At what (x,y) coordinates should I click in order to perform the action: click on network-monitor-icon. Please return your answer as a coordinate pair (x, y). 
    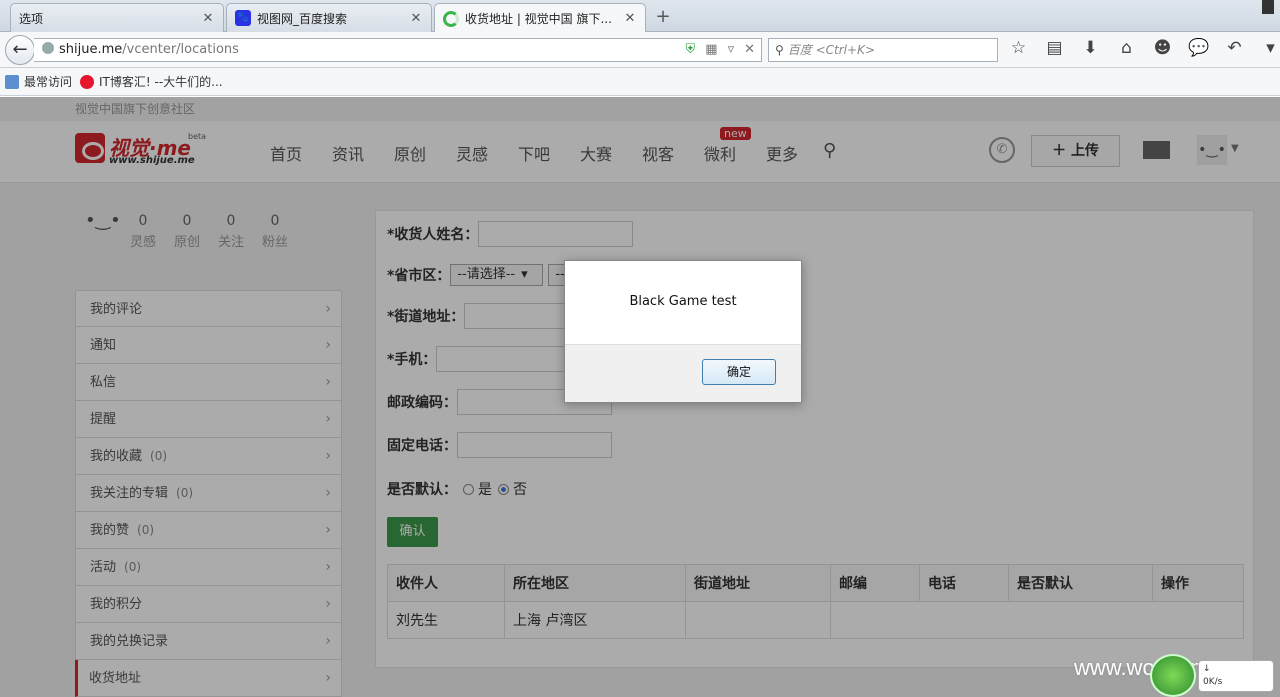
    Looking at the image, I should click on (1173, 675).